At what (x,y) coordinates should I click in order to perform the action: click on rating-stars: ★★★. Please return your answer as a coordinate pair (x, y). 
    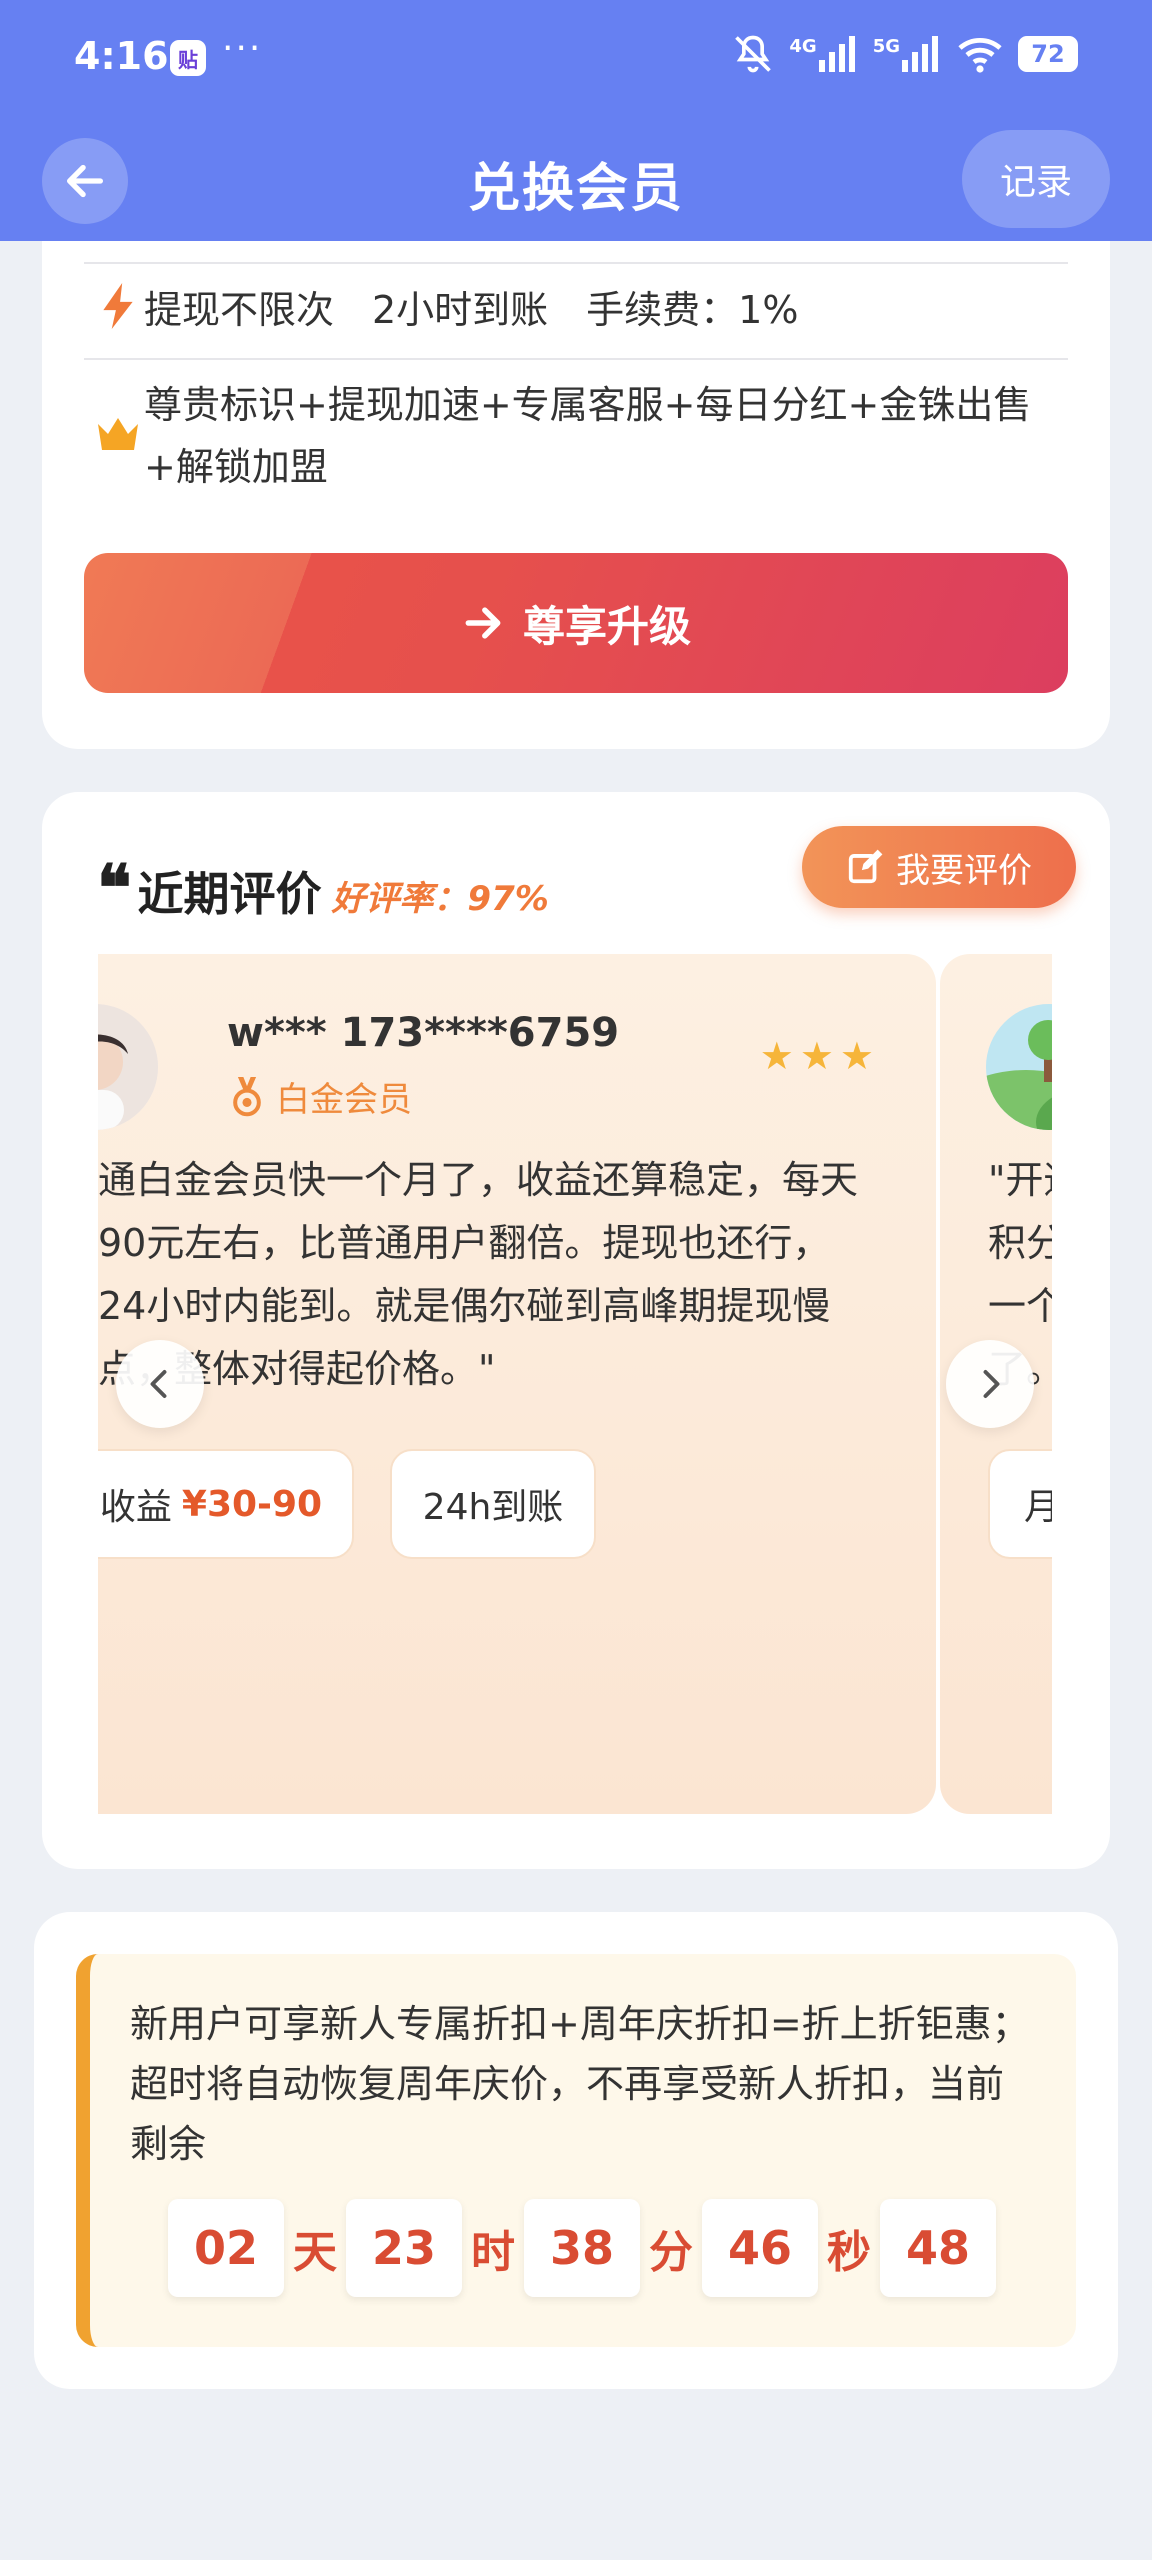
    Looking at the image, I should click on (819, 1056).